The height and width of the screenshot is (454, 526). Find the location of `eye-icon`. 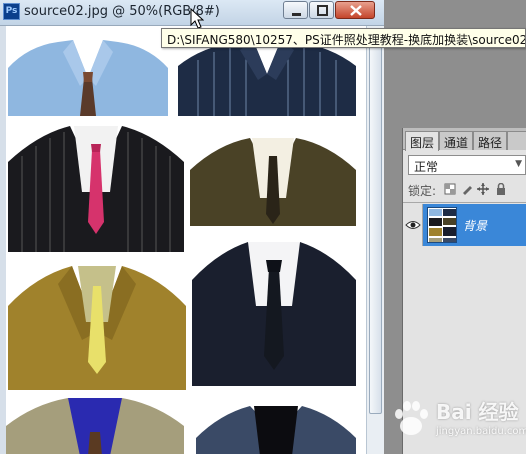

eye-icon is located at coordinates (413, 225).